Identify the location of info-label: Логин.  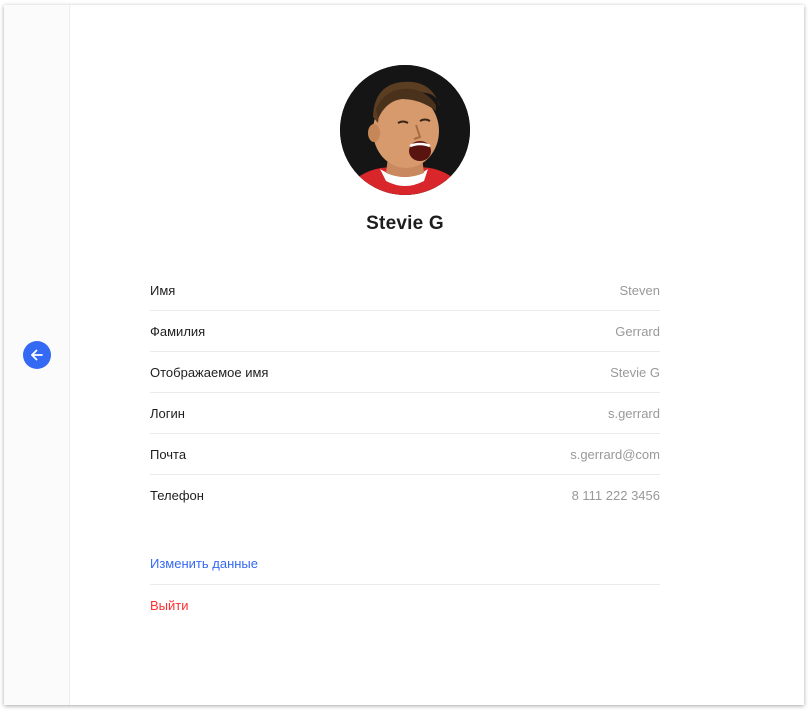
(167, 413).